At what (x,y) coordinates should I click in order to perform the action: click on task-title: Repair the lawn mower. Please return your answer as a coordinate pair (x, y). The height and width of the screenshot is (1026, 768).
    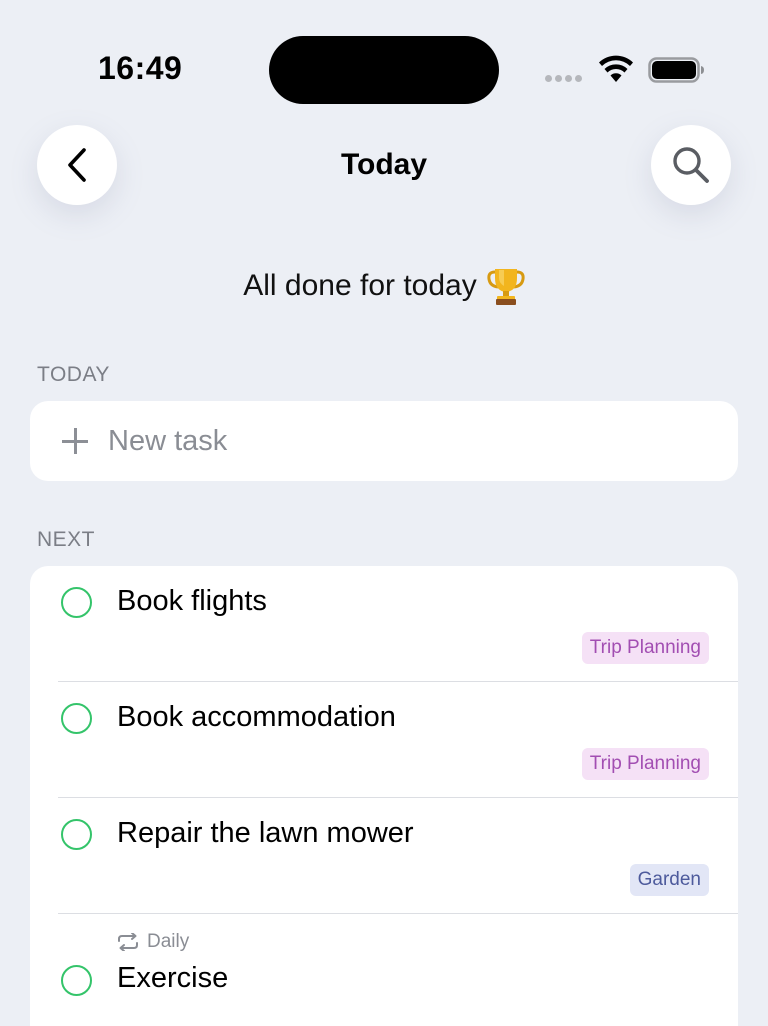
    Looking at the image, I should click on (265, 833).